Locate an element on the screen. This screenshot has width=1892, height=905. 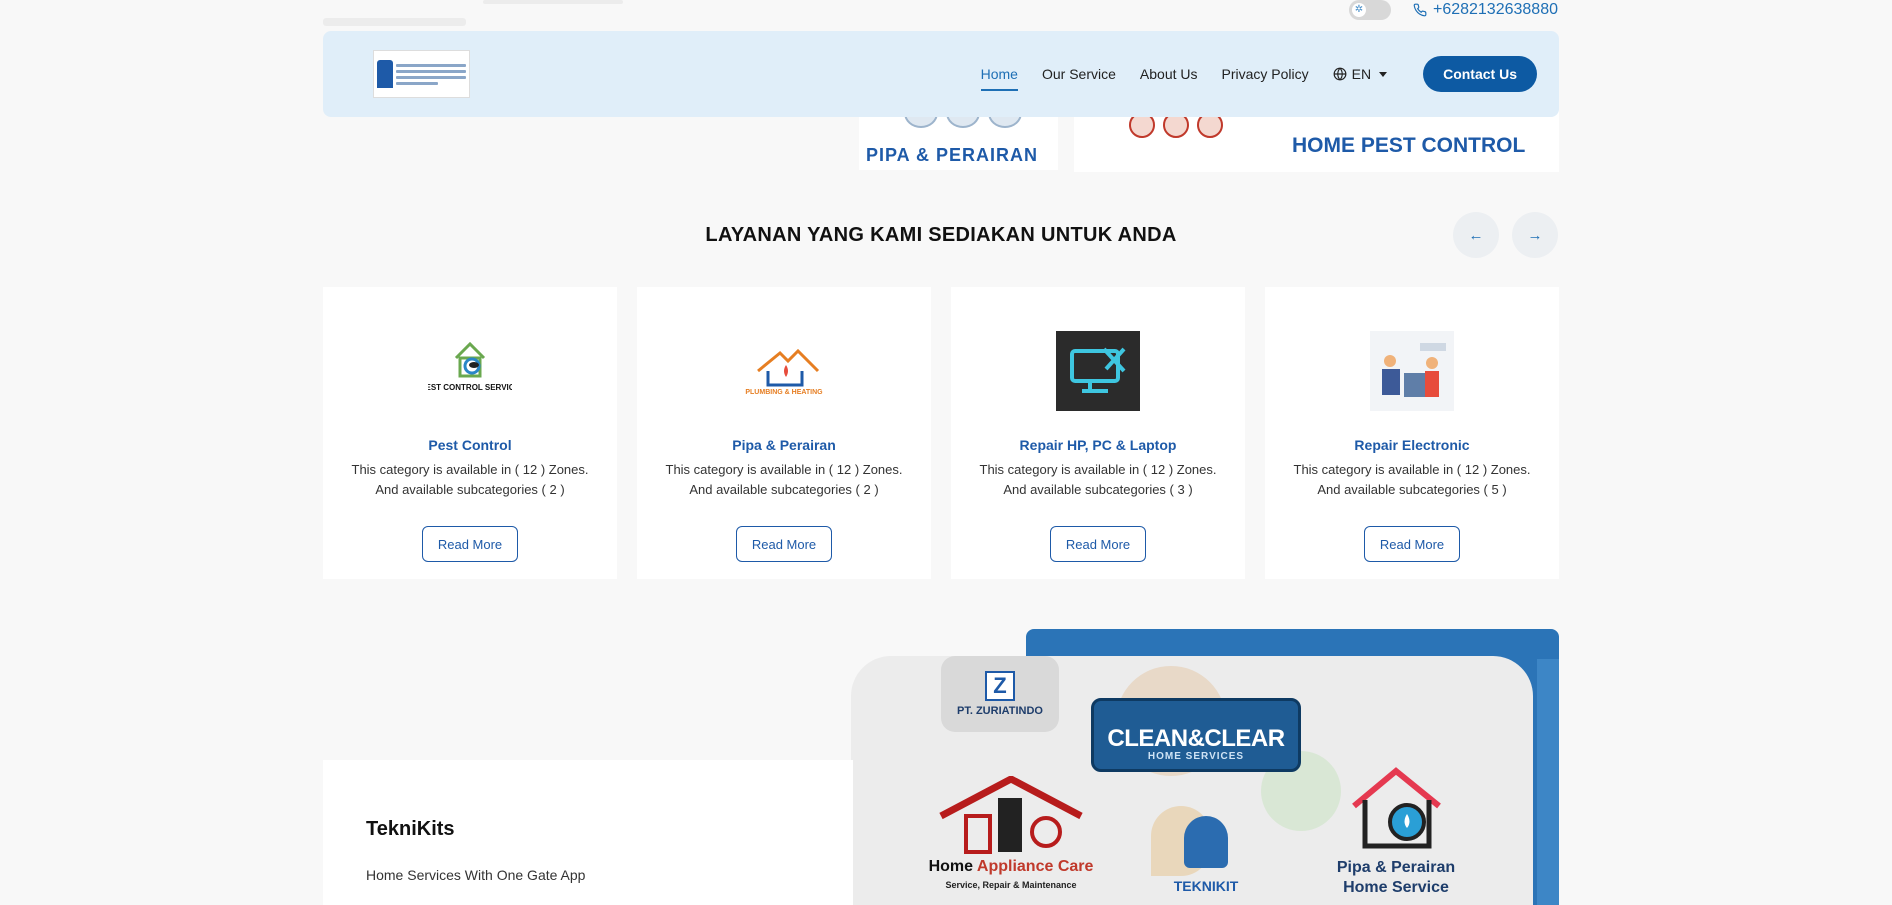
phone-link: +6282132638880 is located at coordinates (1485, 10).